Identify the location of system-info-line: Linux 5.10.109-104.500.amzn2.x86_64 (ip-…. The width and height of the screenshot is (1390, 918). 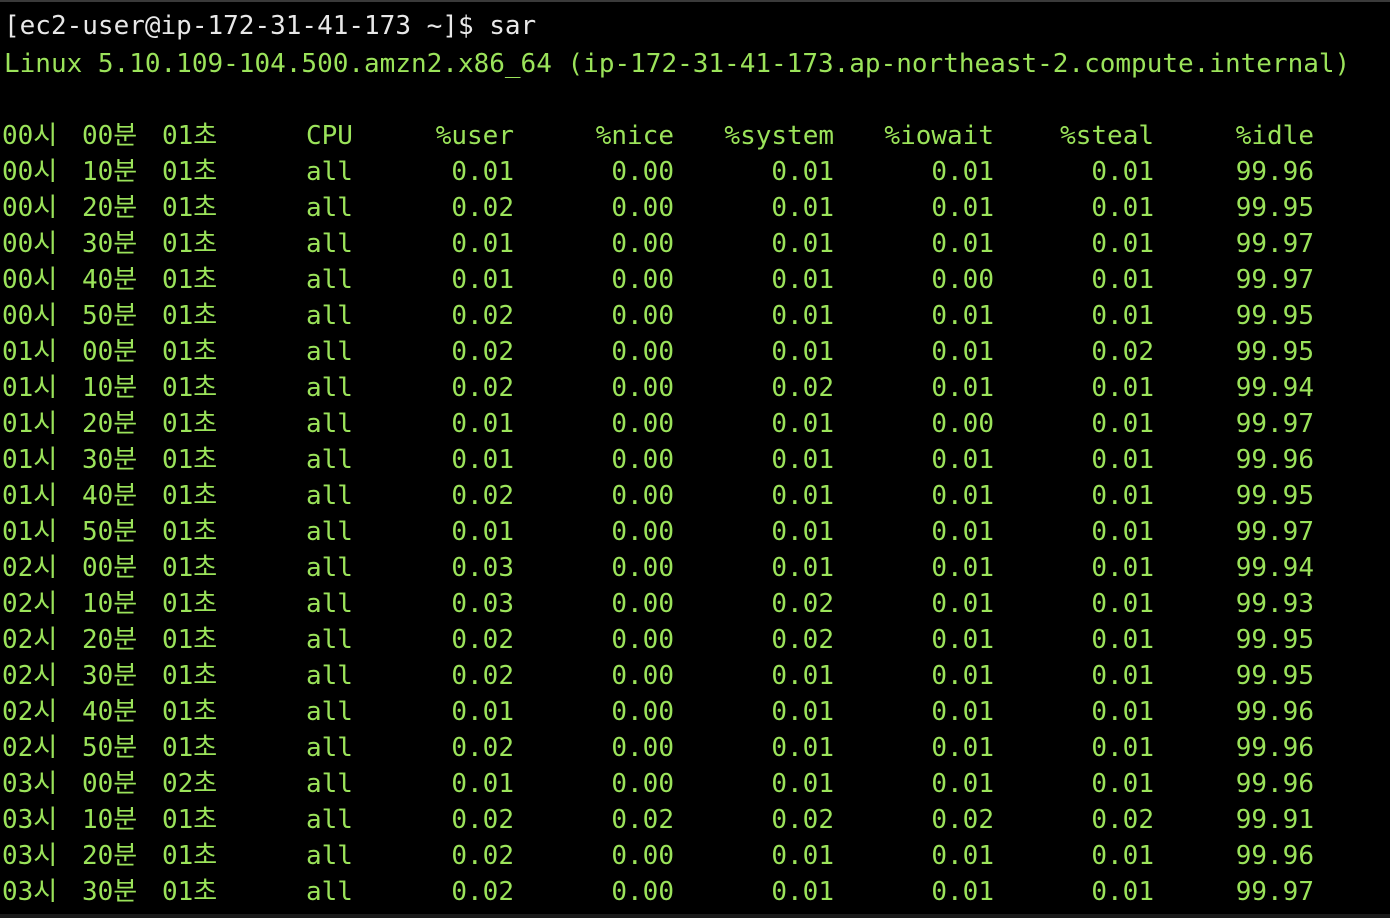
(677, 64).